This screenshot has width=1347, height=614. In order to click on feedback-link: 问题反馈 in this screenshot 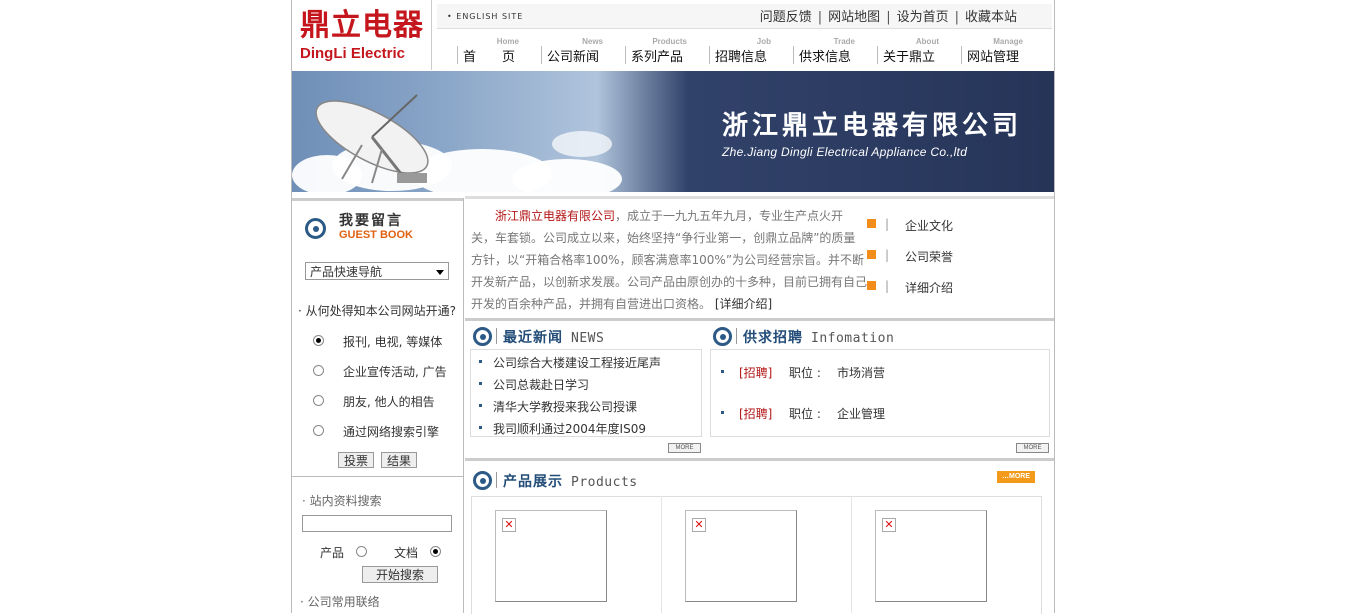, I will do `click(786, 17)`.